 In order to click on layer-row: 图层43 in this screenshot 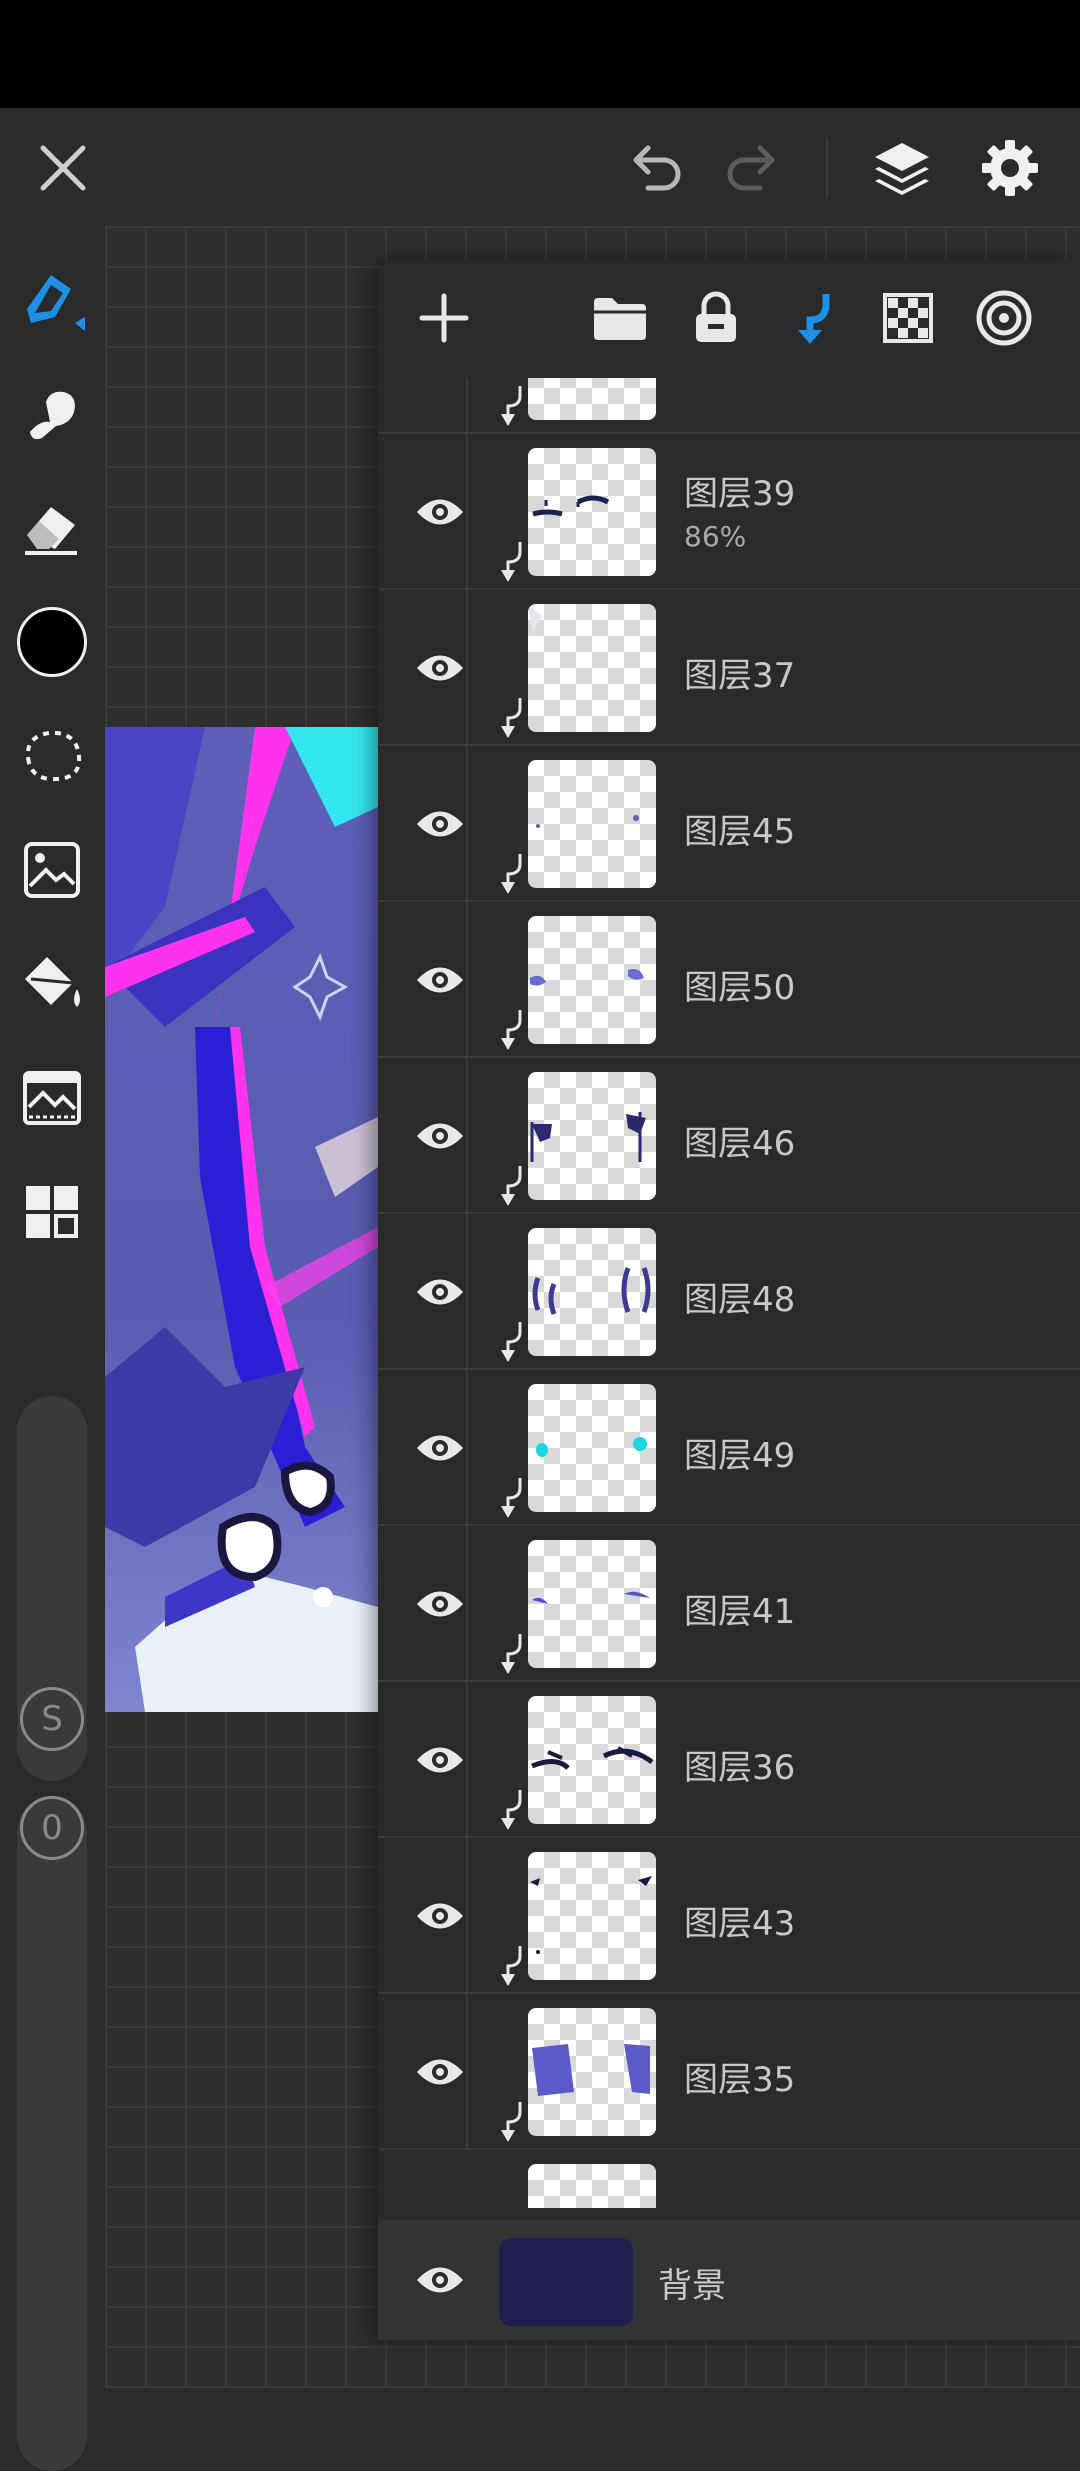, I will do `click(729, 1916)`.